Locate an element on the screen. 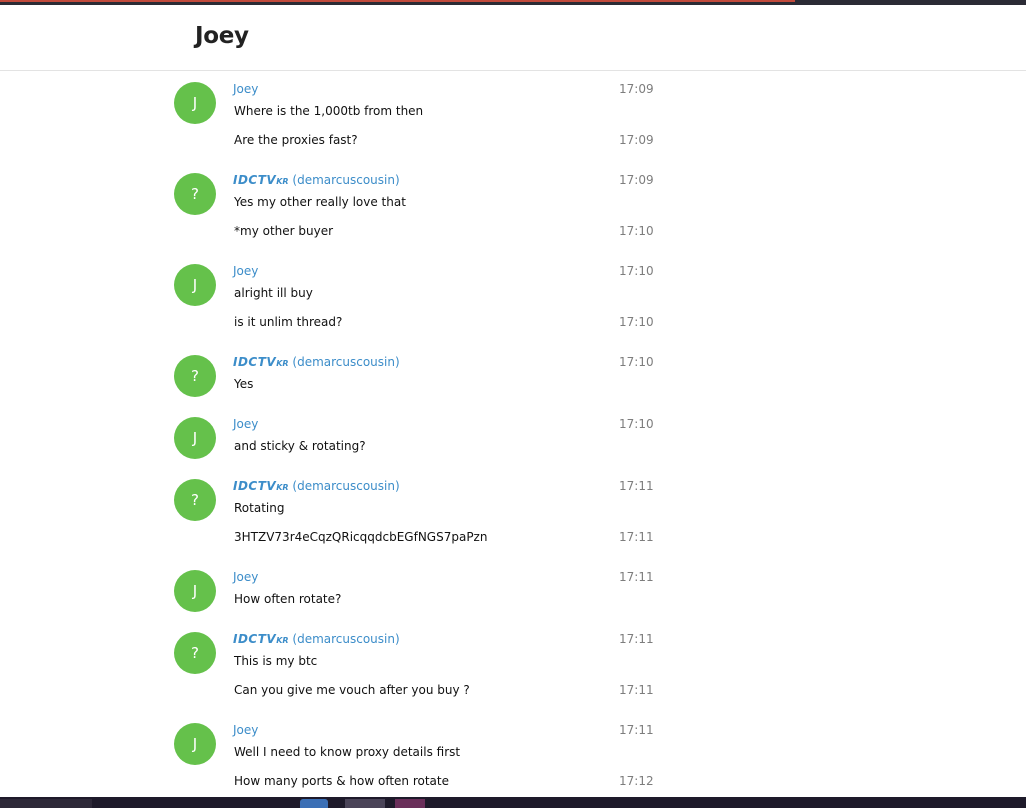 Image resolution: width=1026 pixels, height=808 pixels. message-text: Are the proxies fast? is located at coordinates (296, 140).